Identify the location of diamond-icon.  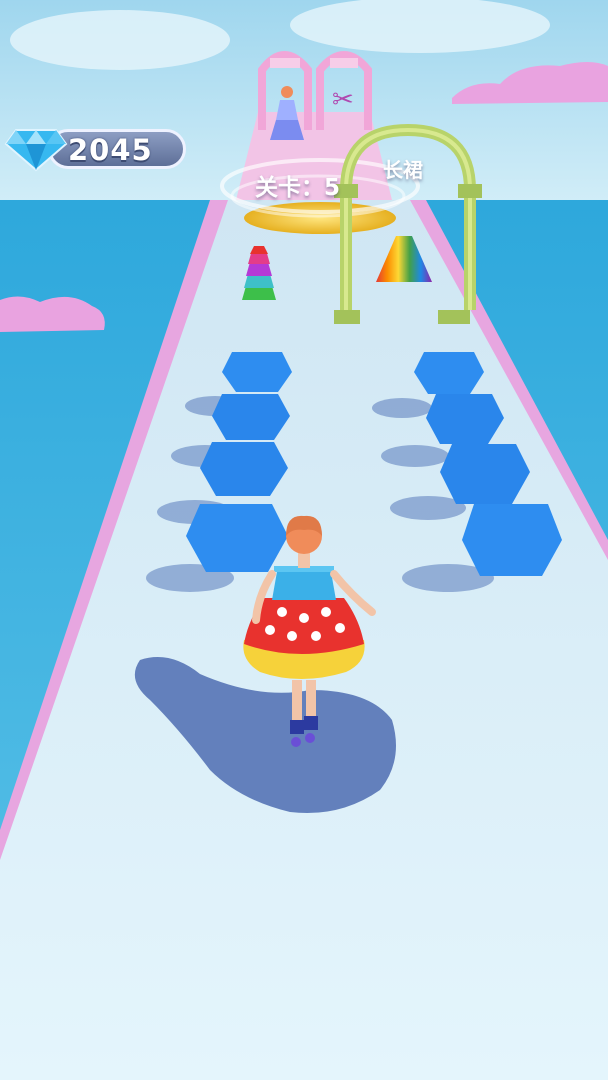
(36, 150).